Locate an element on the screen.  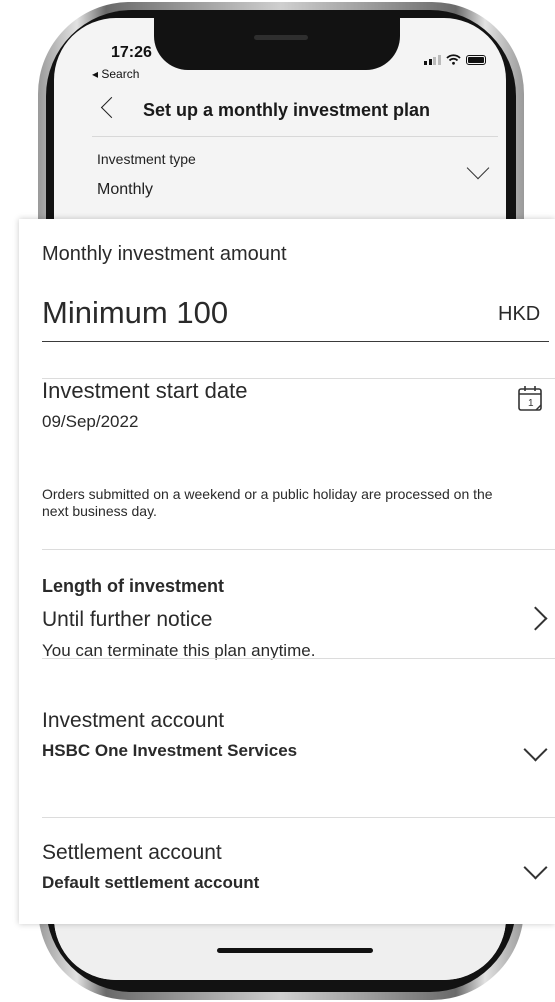
page-title: Set up a monthly investment plan is located at coordinates (287, 110).